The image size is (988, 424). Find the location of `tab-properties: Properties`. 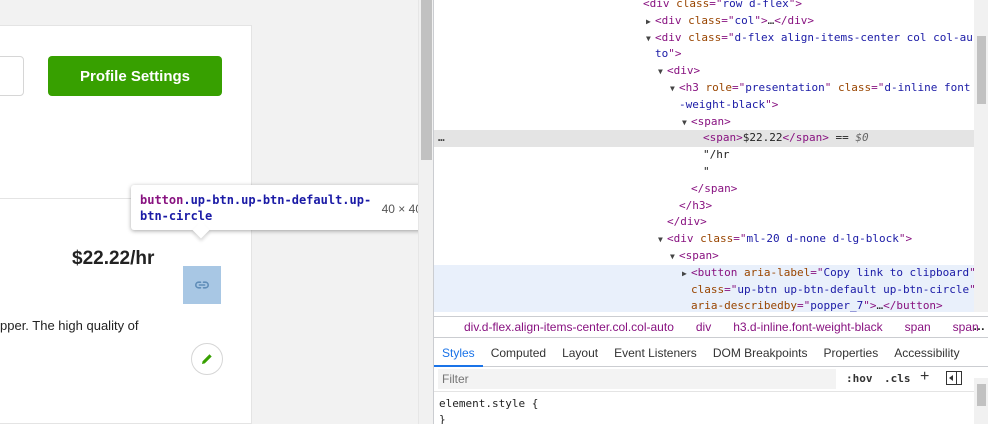

tab-properties: Properties is located at coordinates (851, 353).